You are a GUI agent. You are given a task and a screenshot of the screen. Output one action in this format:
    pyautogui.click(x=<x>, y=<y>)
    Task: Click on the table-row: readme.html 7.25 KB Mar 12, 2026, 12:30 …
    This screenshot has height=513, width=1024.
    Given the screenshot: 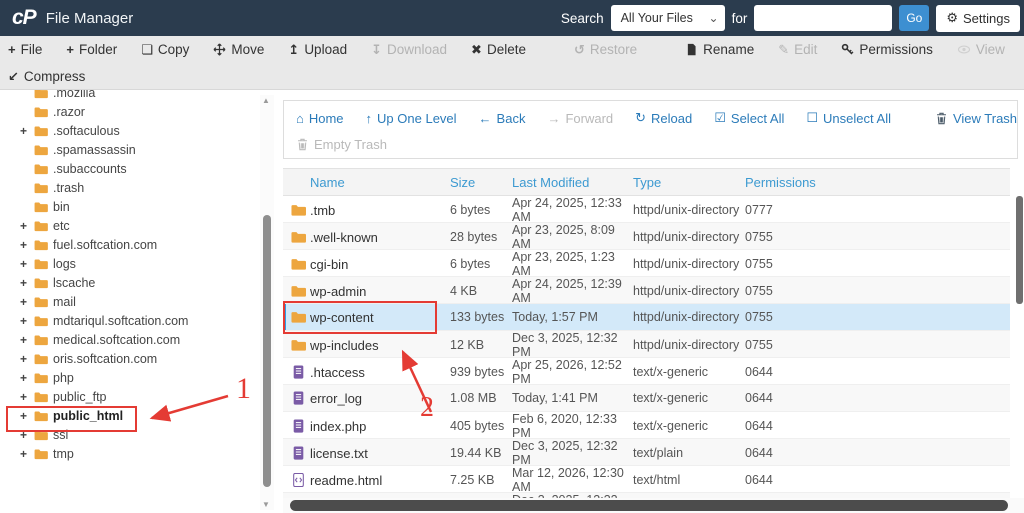 What is the action you would take?
    pyautogui.click(x=646, y=480)
    